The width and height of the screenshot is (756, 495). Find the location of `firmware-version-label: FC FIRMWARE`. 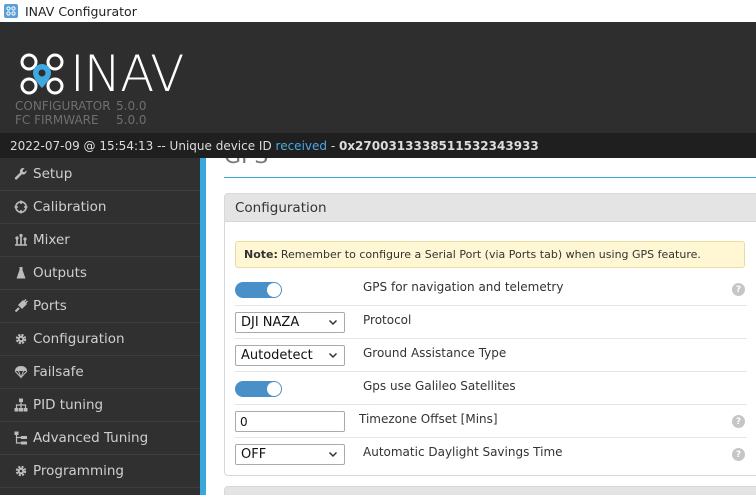

firmware-version-label: FC FIRMWARE is located at coordinates (57, 120).